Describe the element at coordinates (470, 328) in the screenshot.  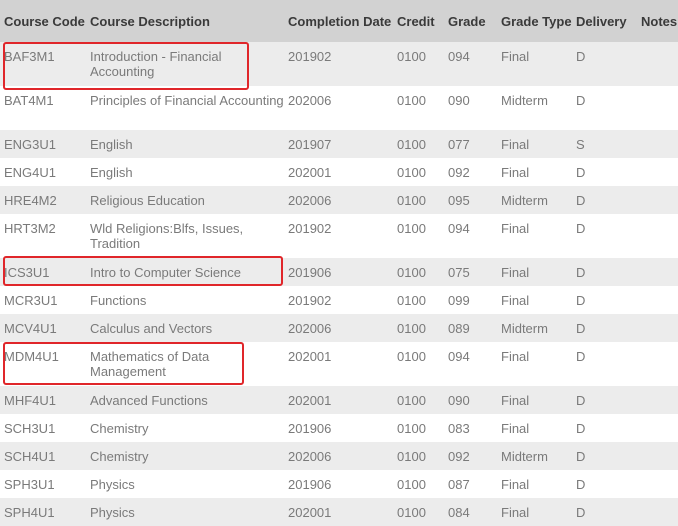
I see `cell-grade: 089` at that location.